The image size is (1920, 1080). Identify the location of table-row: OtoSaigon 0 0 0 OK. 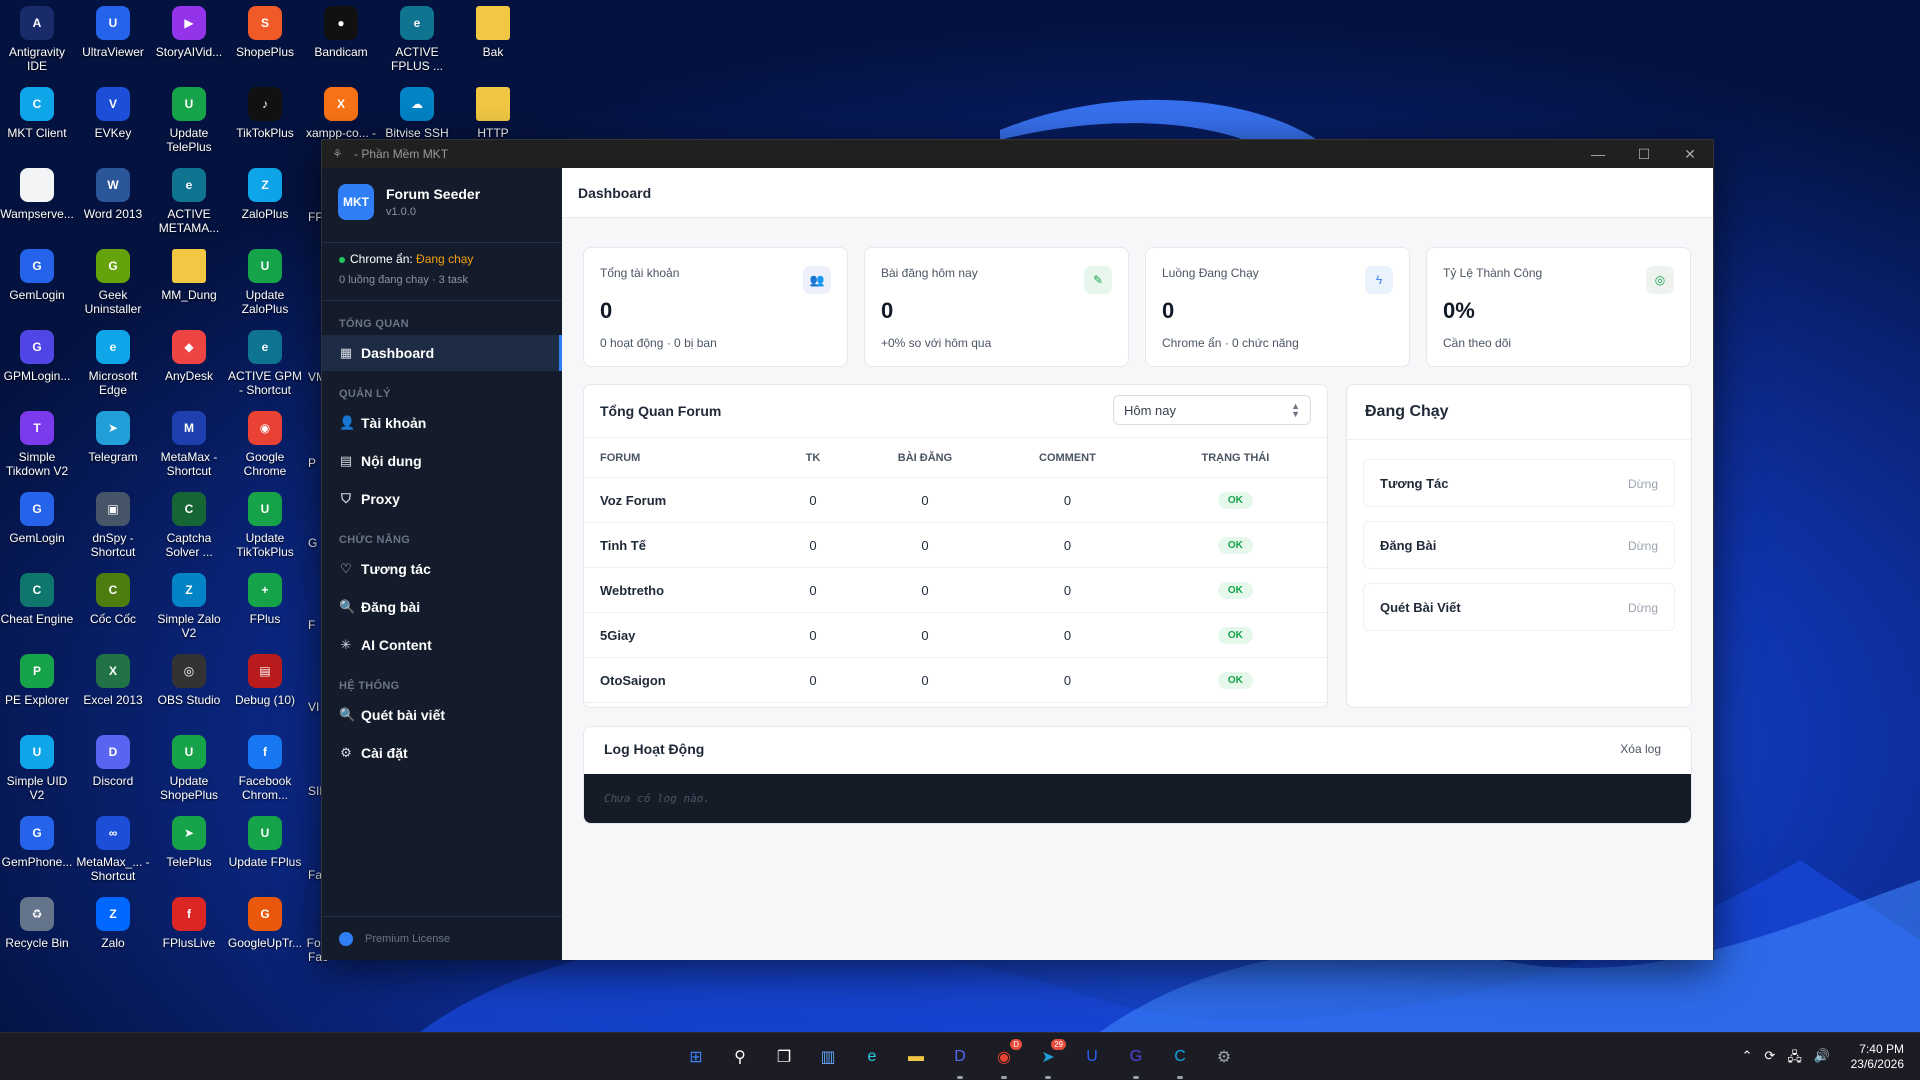
(955, 680).